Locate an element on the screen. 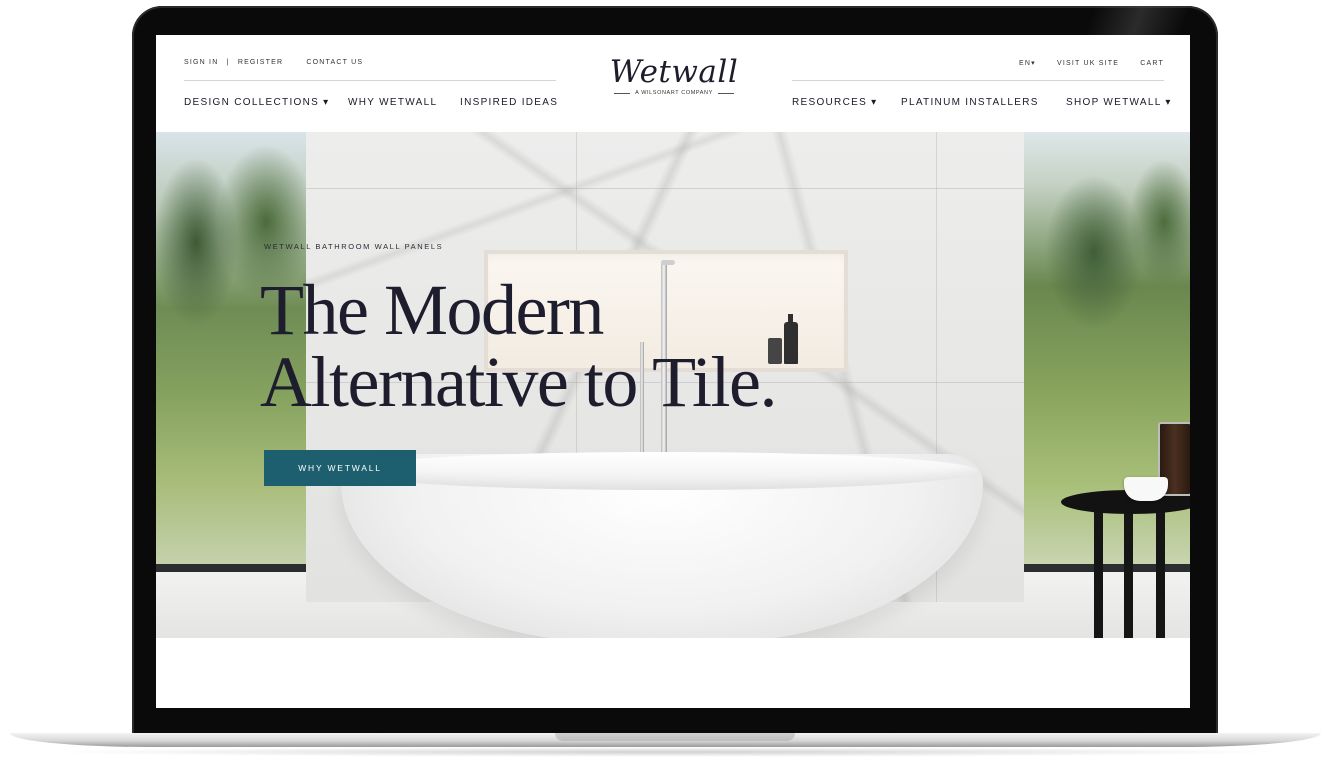 Image resolution: width=1331 pixels, height=765 pixels. laptop-notch is located at coordinates (675, 737).